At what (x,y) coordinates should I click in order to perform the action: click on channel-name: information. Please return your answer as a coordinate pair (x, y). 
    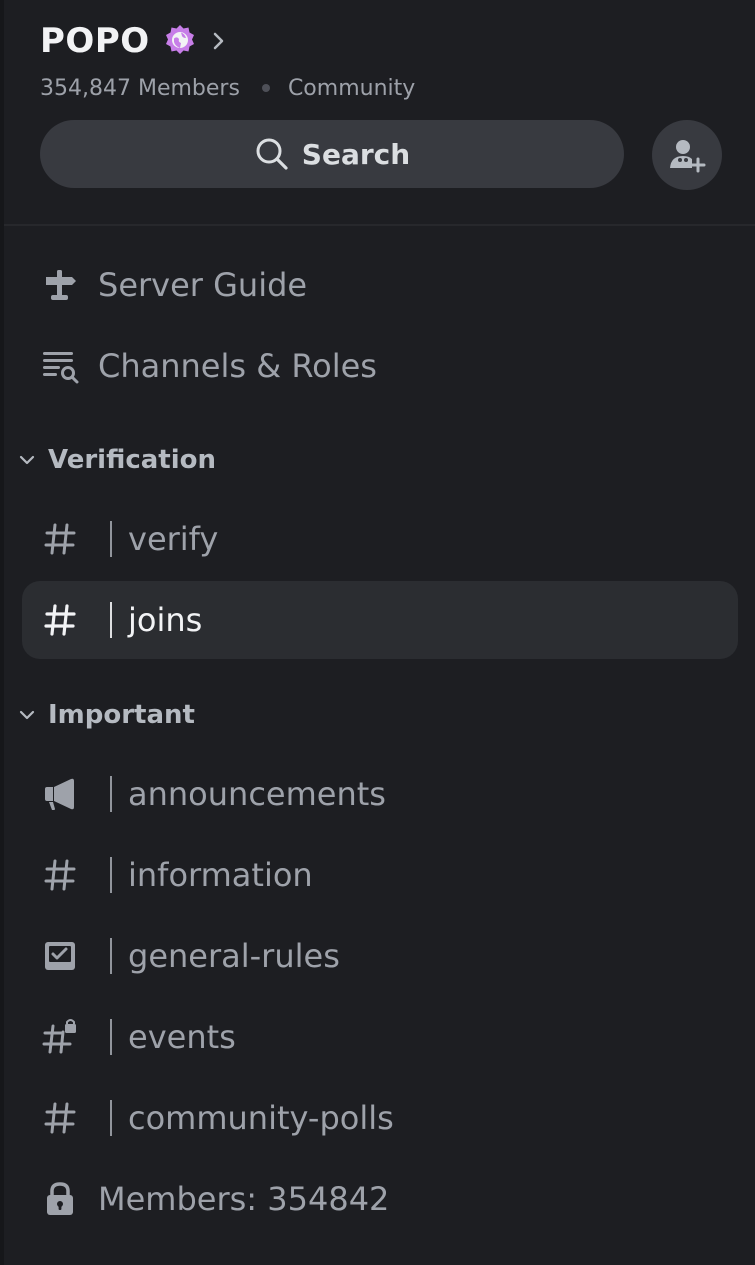
    Looking at the image, I should click on (220, 874).